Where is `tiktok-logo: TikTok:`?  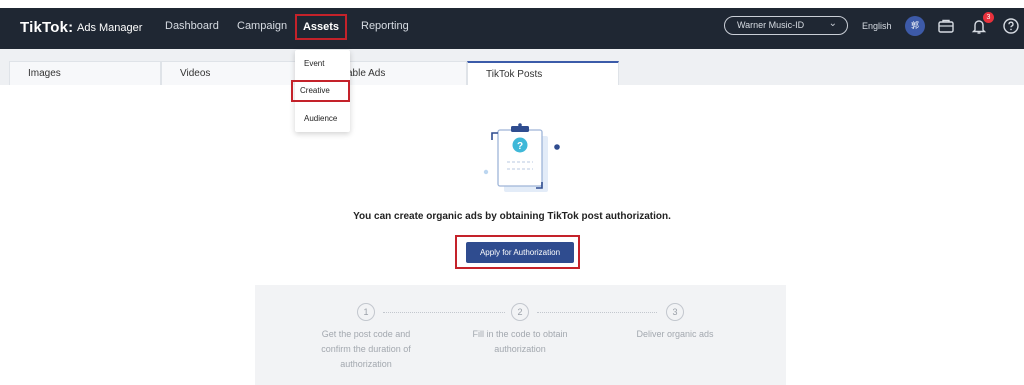 tiktok-logo: TikTok: is located at coordinates (46, 27).